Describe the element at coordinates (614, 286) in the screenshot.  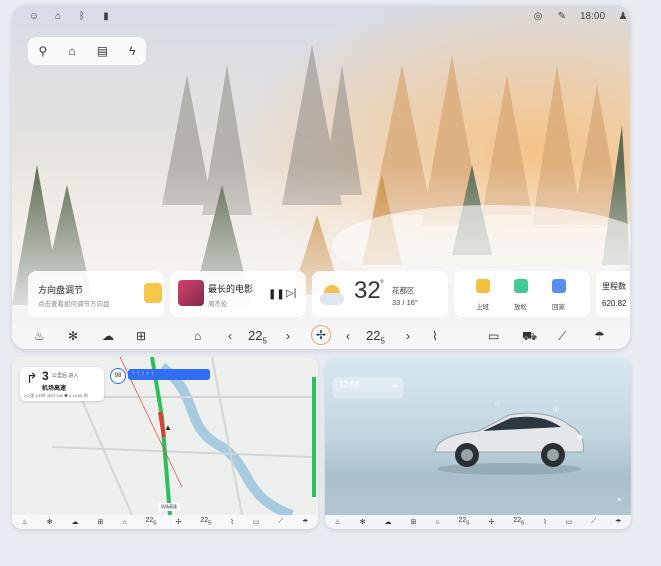
I see `range-title: 里程数` at that location.